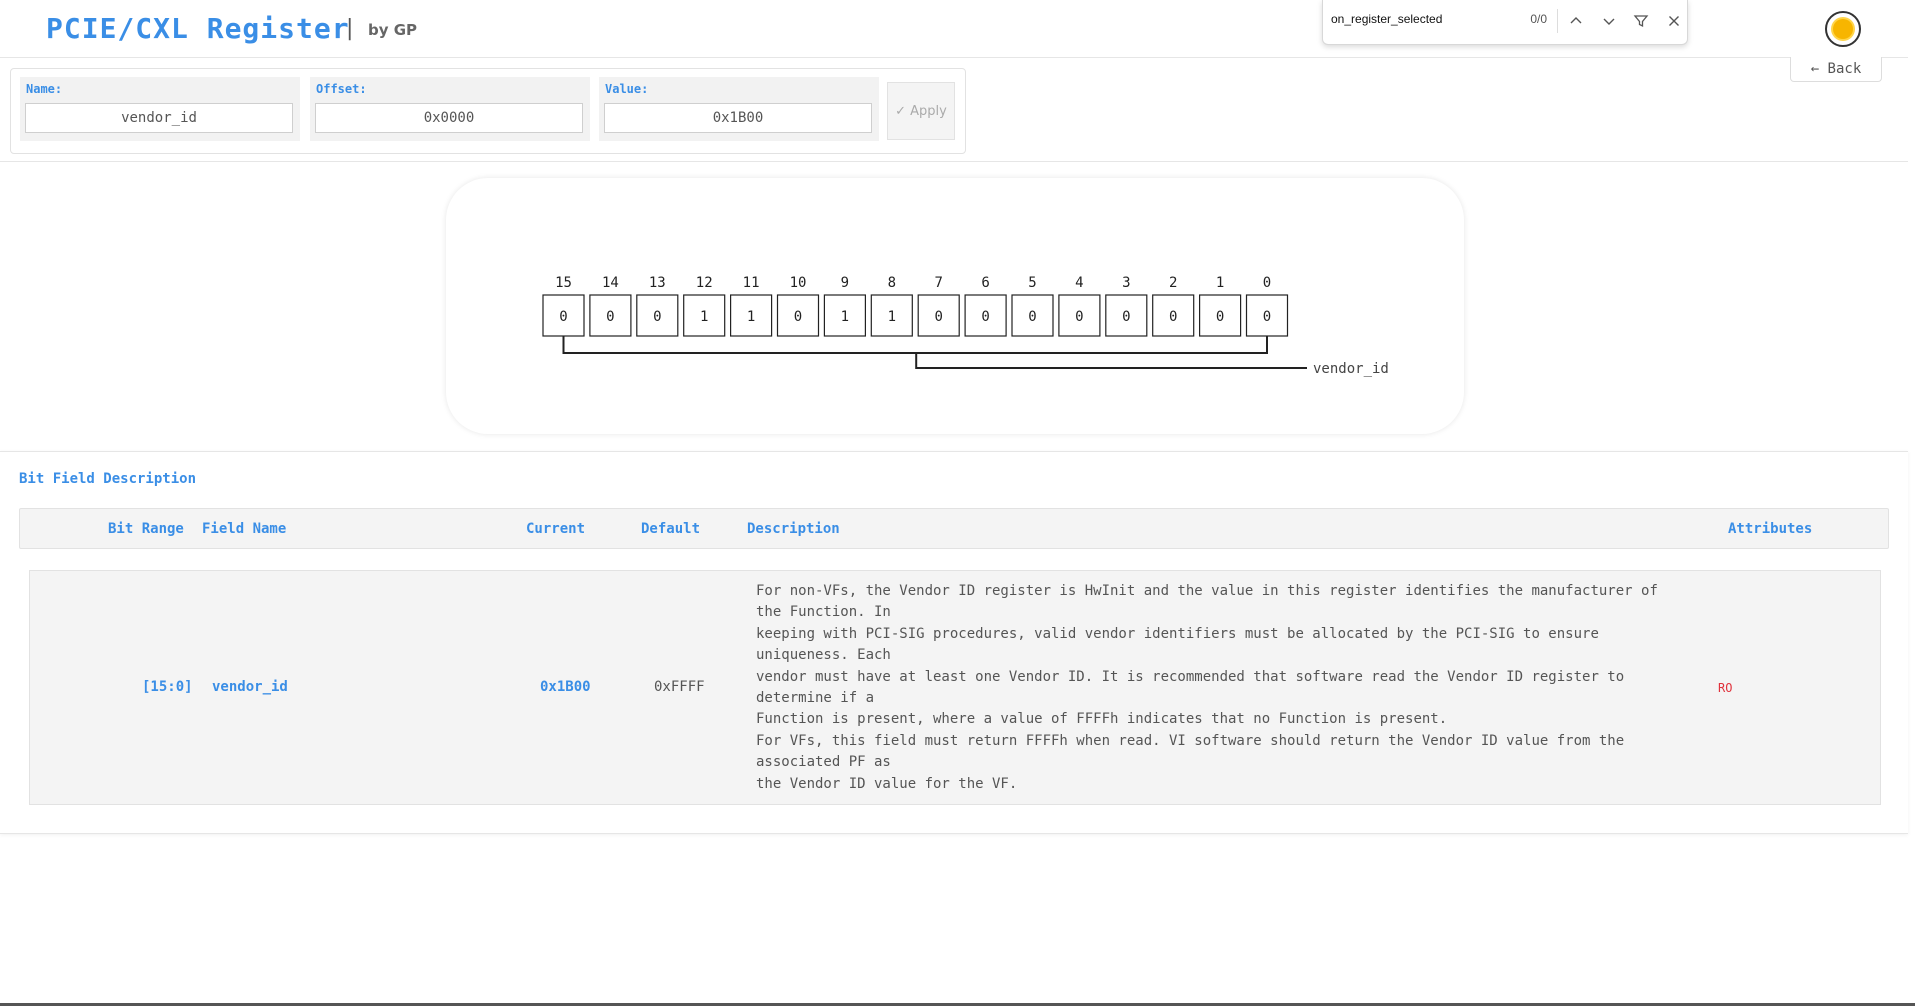 This screenshot has width=1915, height=1006. Describe the element at coordinates (1641, 21) in the screenshot. I see `filter-icon` at that location.